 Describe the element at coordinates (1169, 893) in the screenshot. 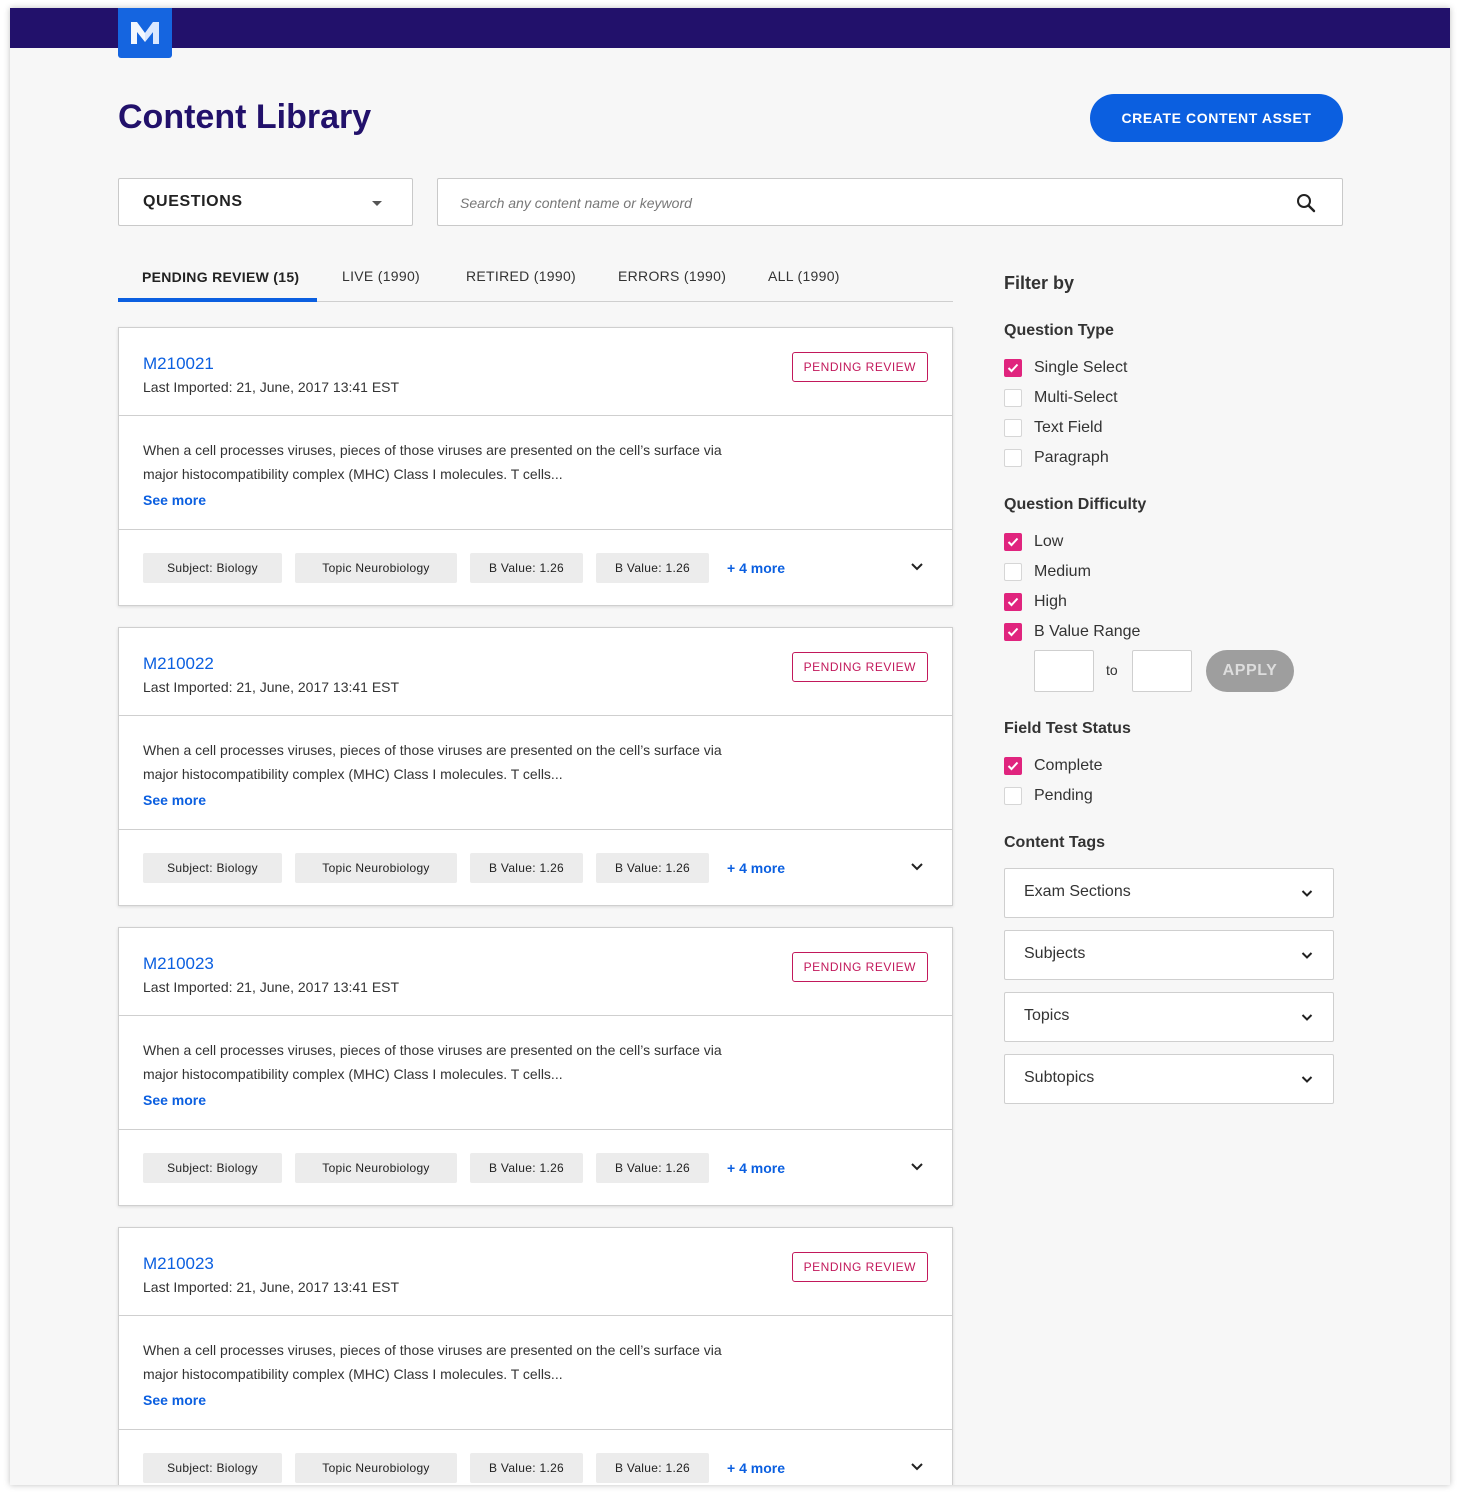

I see `exam-sections-dropdown: Exam Sections` at that location.